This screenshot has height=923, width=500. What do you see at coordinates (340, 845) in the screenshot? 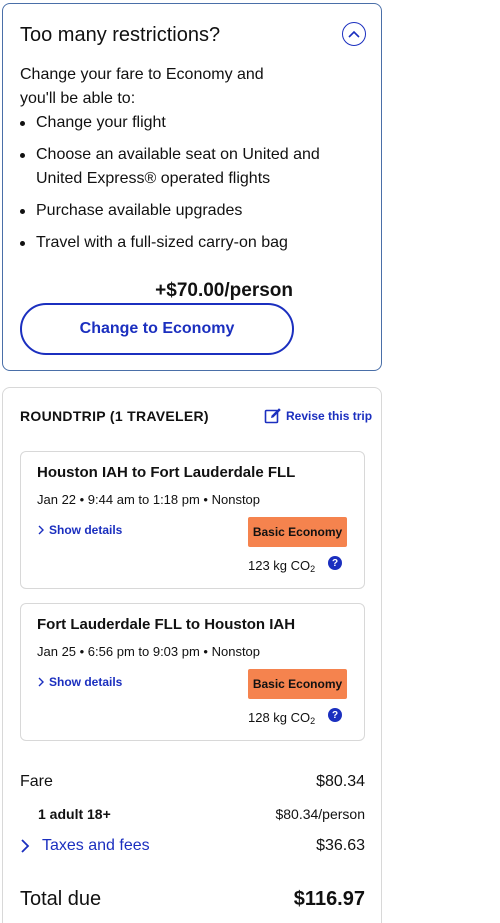
I see `taxes-value: $36.63` at bounding box center [340, 845].